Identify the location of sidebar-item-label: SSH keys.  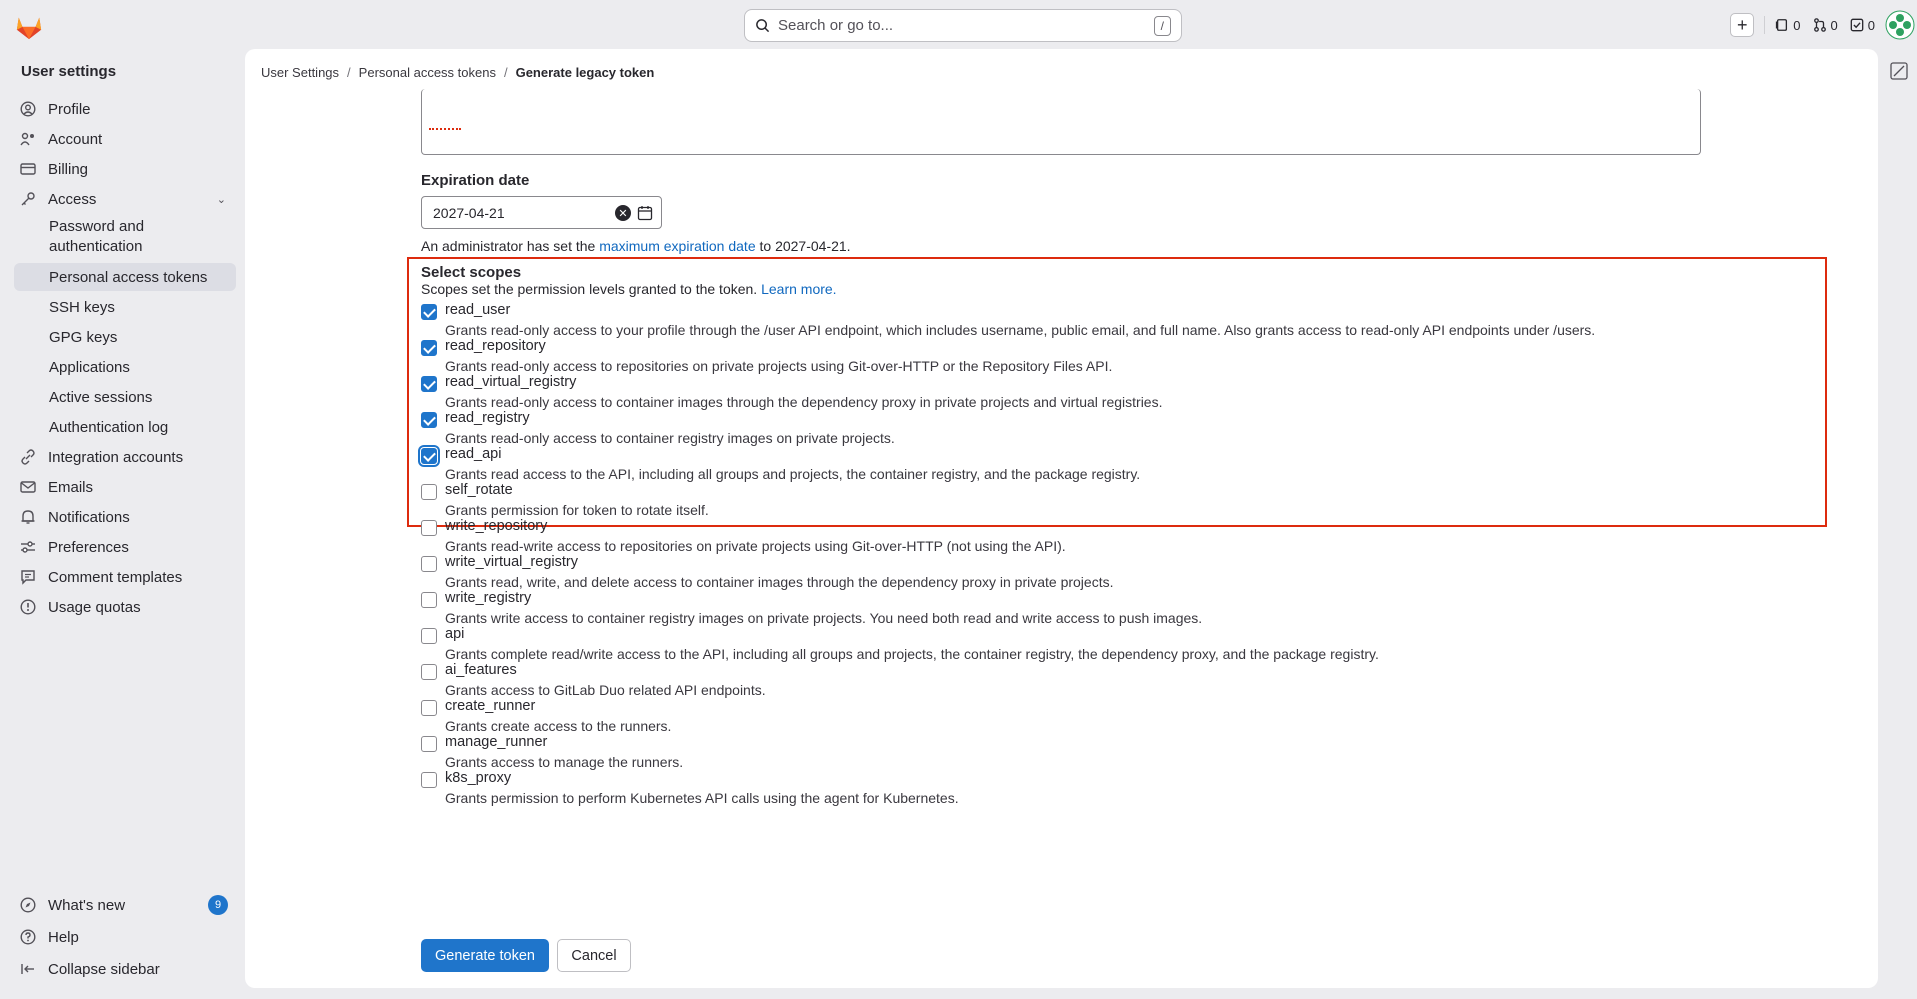
(82, 307).